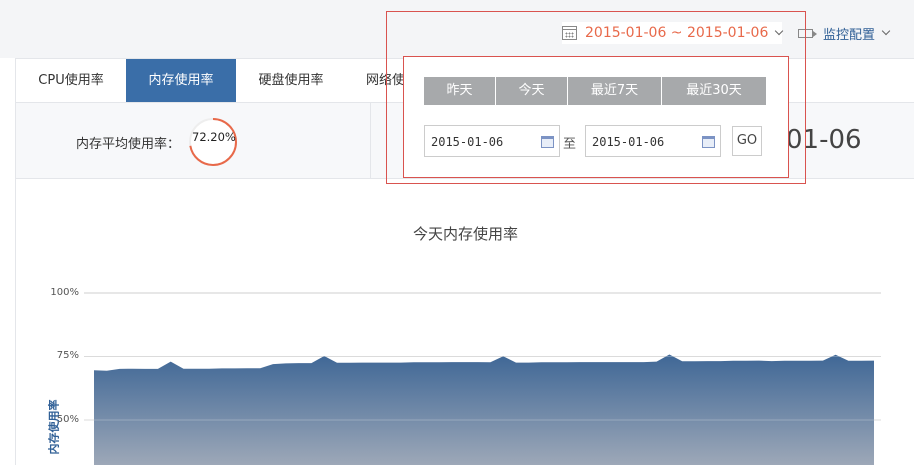 Image resolution: width=914 pixels, height=465 pixels. Describe the element at coordinates (532, 91) in the screenshot. I see `quick-today-button: 今天` at that location.